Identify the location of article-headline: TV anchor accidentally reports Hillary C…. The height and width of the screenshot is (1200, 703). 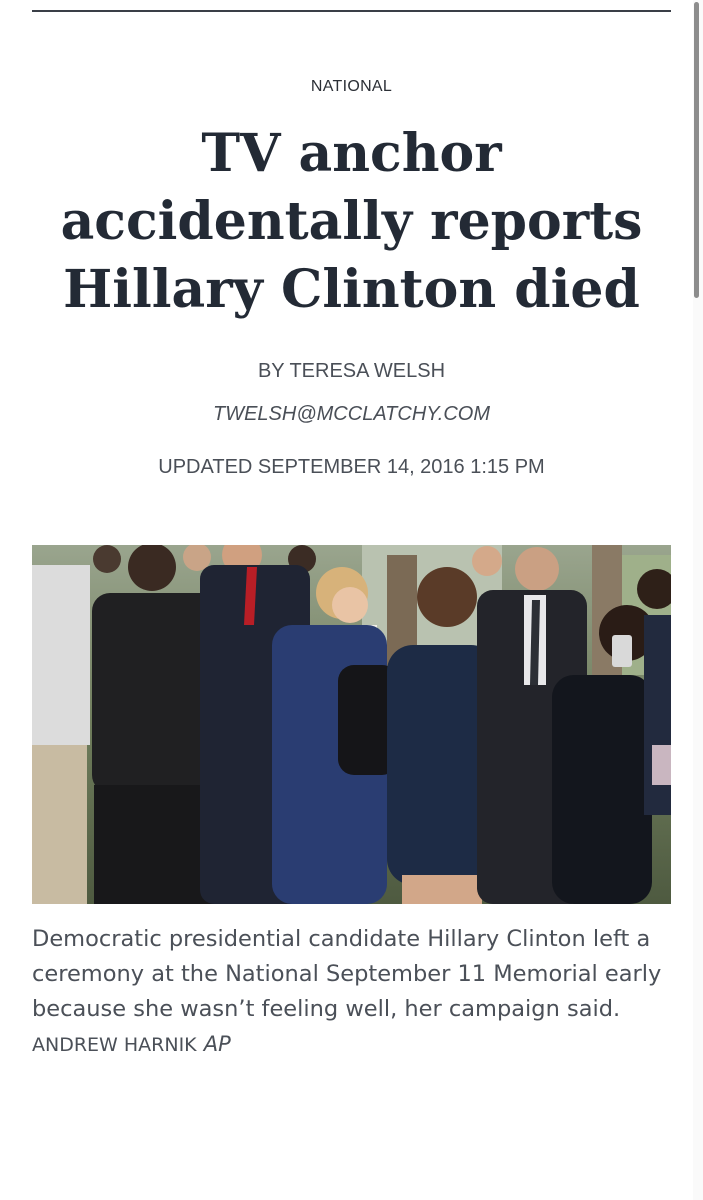
(351, 221).